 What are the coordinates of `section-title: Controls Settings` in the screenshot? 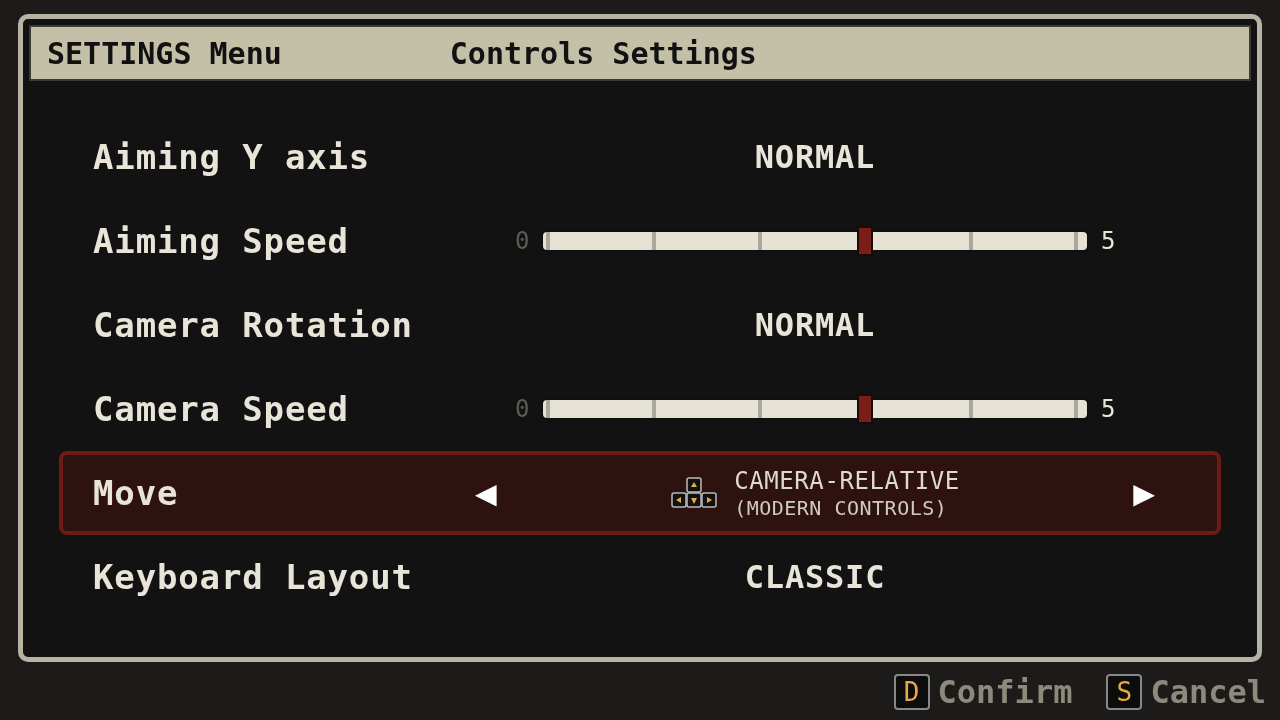 It's located at (603, 53).